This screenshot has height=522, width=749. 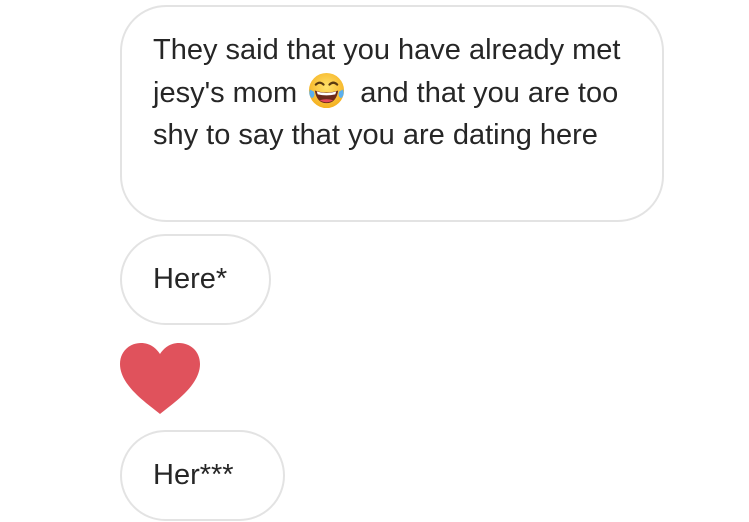 What do you see at coordinates (193, 475) in the screenshot?
I see `message-text: Her***` at bounding box center [193, 475].